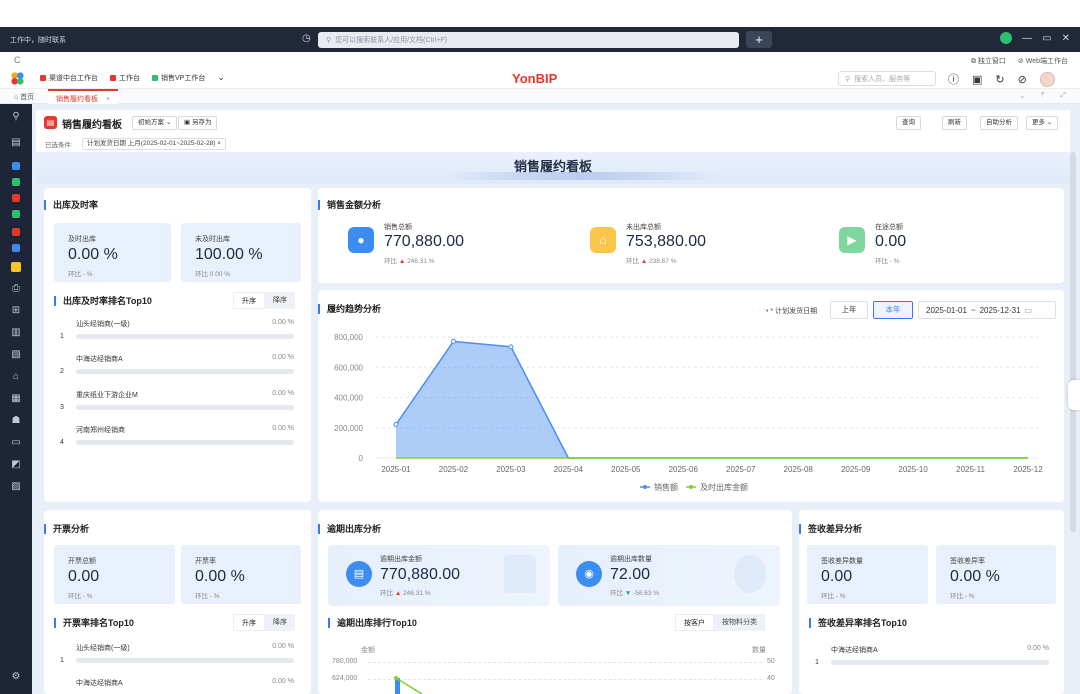  I want to click on kpi-receipt-qty: 签收差异数量 0.00 环比 - %, so click(867, 574).